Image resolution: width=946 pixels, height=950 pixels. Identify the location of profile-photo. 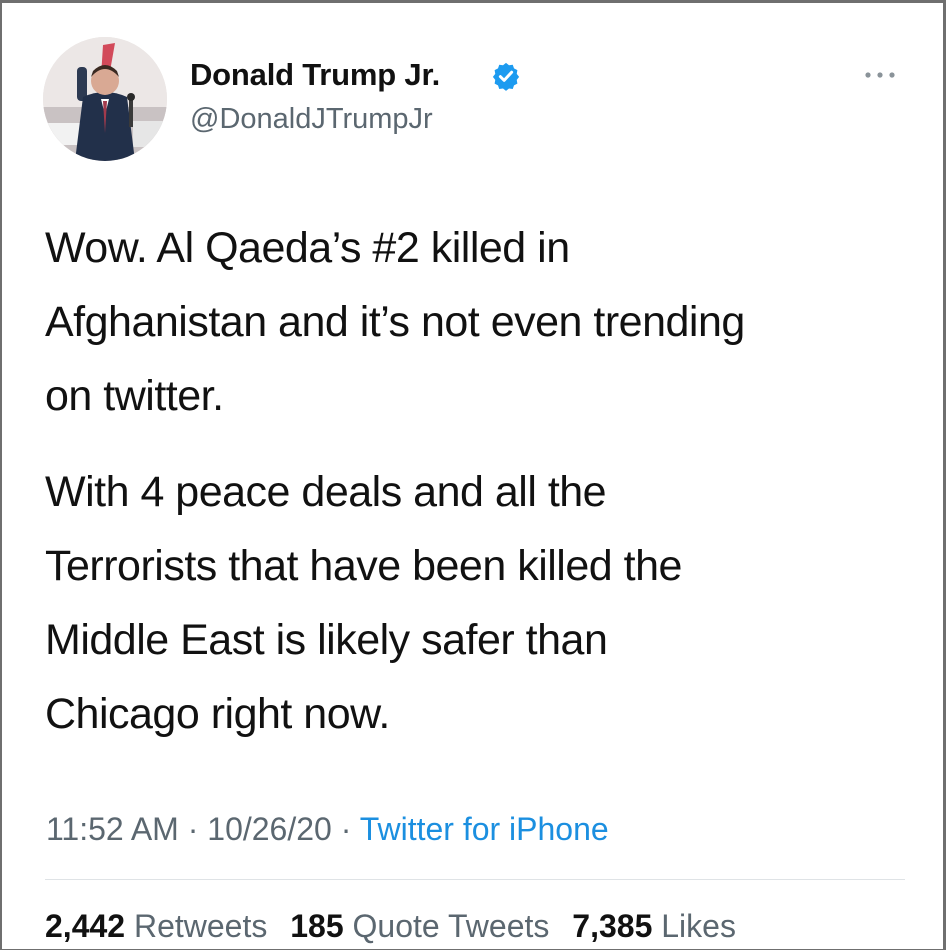
(105, 99).